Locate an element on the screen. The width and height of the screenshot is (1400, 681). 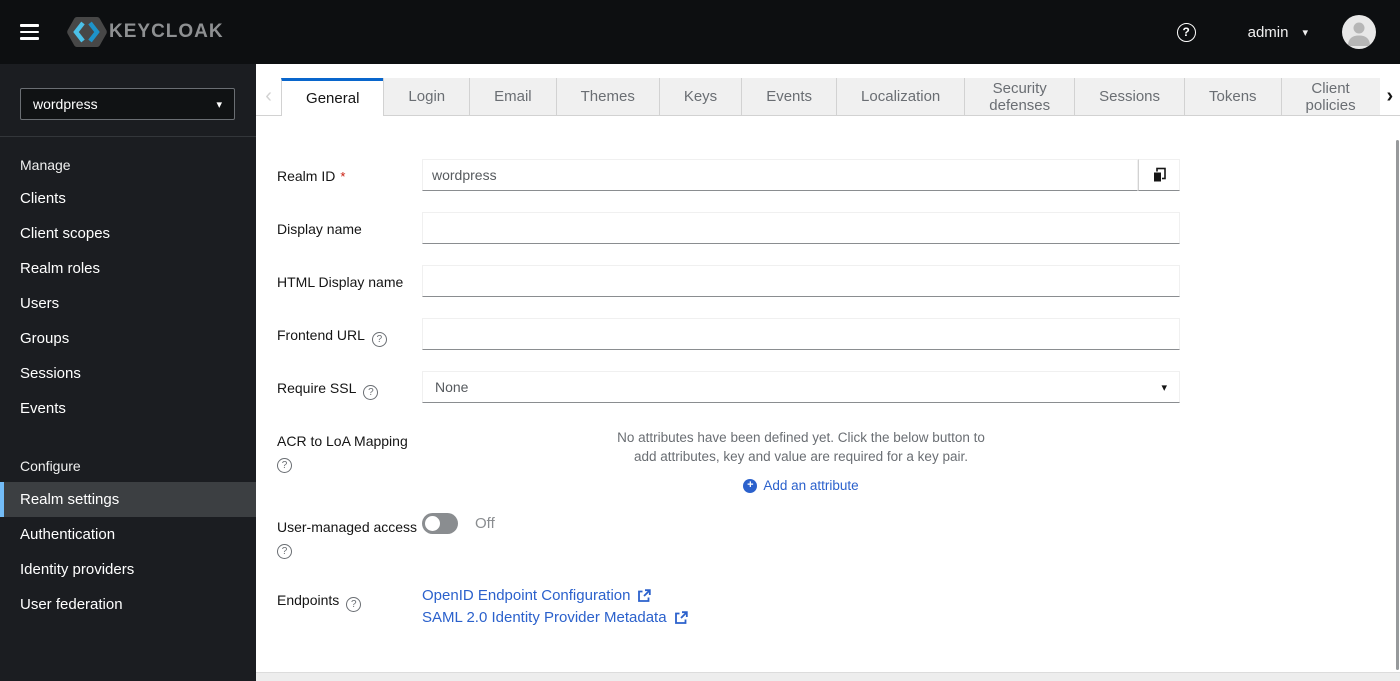
form-row-require-ssl: Require SSL? None ▾ is located at coordinates (838, 387).